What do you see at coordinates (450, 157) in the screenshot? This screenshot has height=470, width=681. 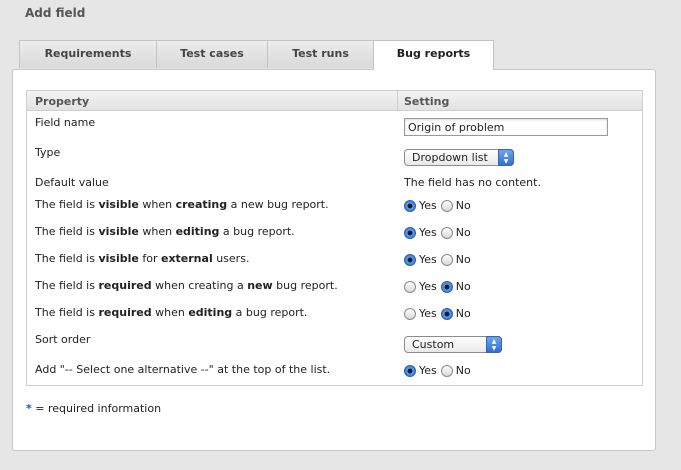 I see `type-select-value: Dropdown list` at bounding box center [450, 157].